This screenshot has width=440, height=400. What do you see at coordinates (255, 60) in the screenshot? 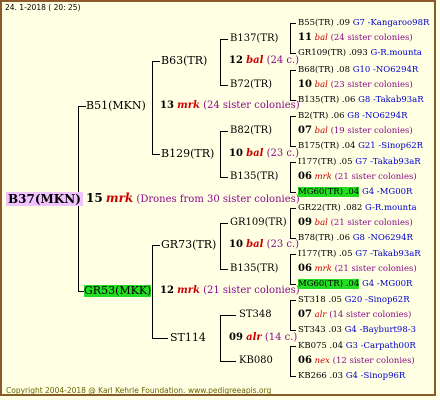
I see `l2-0-mark: bal` at bounding box center [255, 60].